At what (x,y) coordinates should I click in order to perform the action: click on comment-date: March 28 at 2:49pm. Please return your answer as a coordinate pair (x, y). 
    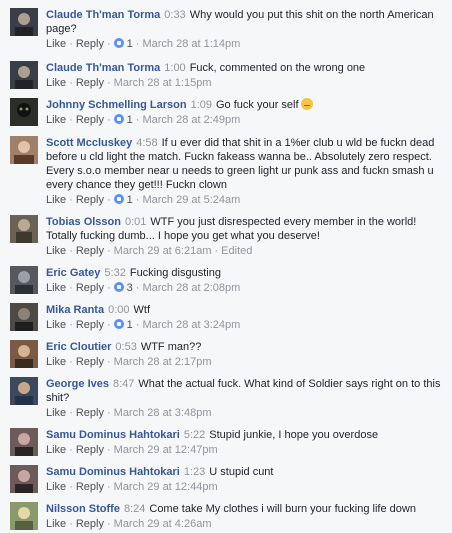
    Looking at the image, I should click on (191, 120).